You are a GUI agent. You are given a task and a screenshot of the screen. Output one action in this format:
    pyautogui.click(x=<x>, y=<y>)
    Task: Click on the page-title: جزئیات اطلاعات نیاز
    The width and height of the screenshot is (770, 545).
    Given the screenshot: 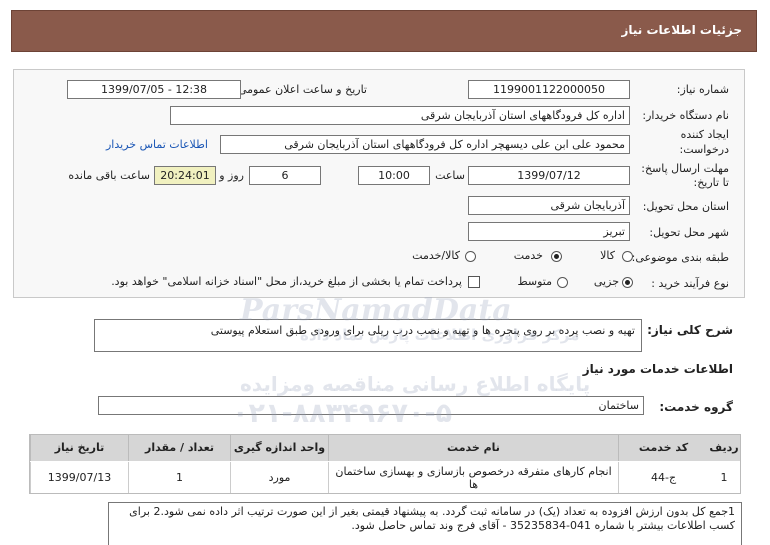 What is the action you would take?
    pyautogui.click(x=681, y=30)
    